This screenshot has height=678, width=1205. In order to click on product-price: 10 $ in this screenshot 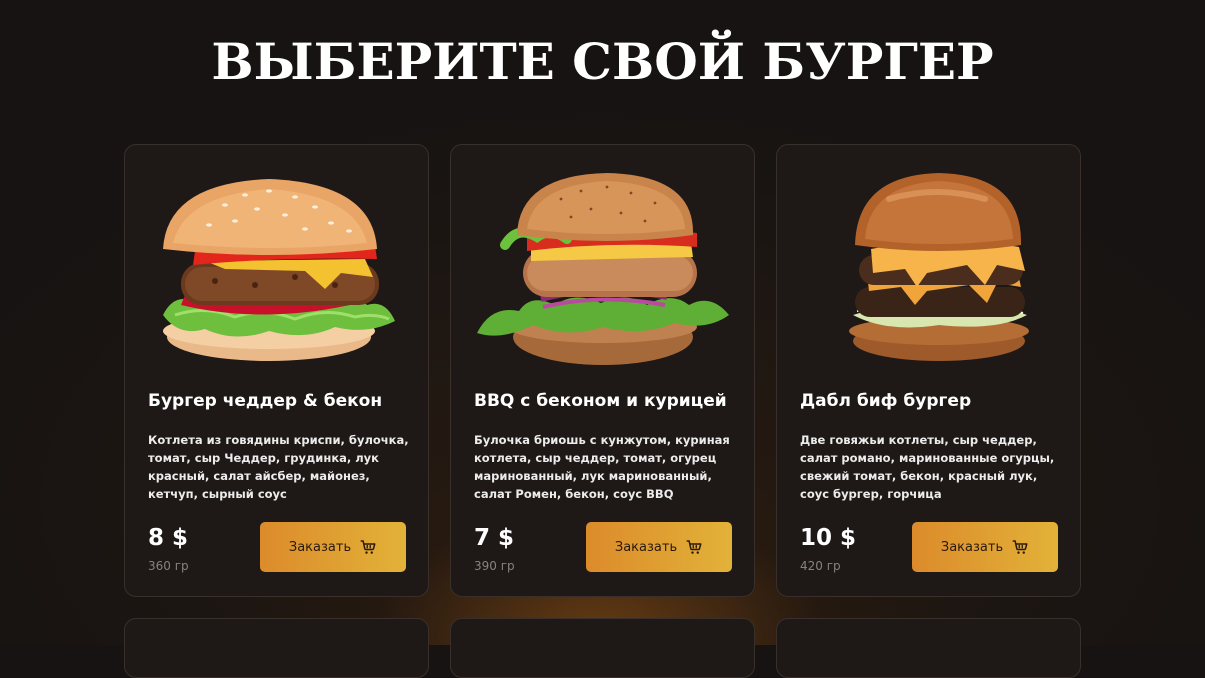, I will do `click(828, 538)`.